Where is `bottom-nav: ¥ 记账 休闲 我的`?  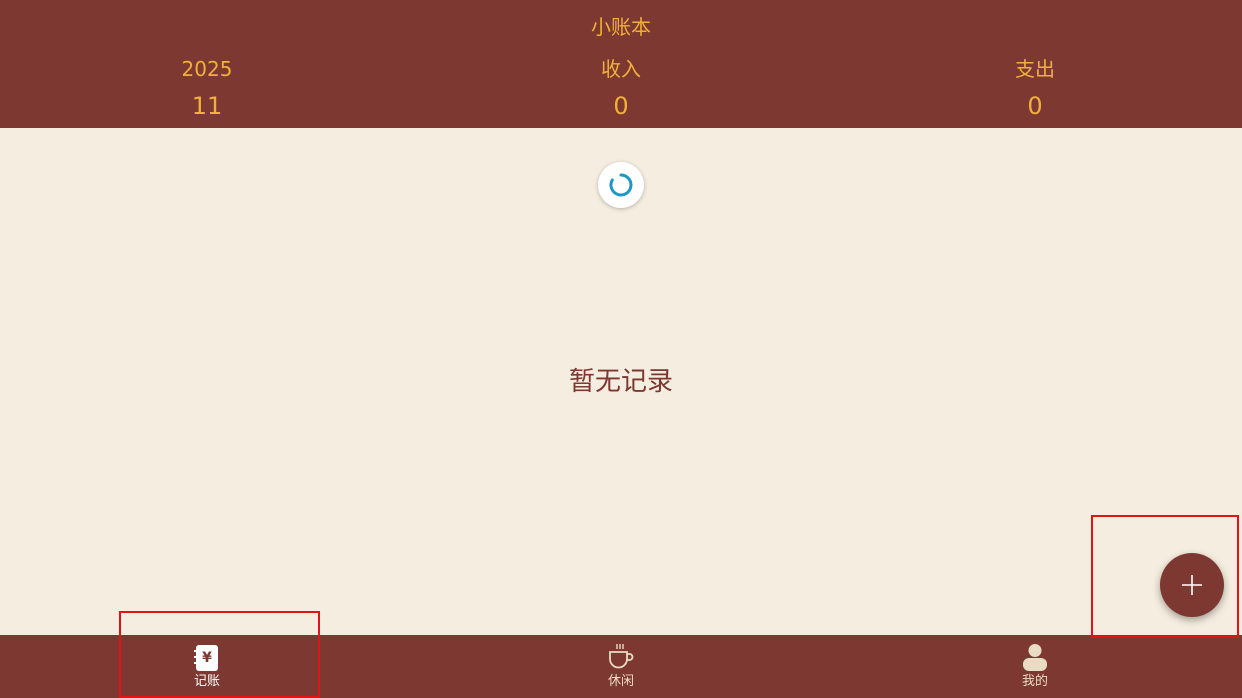 bottom-nav: ¥ 记账 休闲 我的 is located at coordinates (621, 666).